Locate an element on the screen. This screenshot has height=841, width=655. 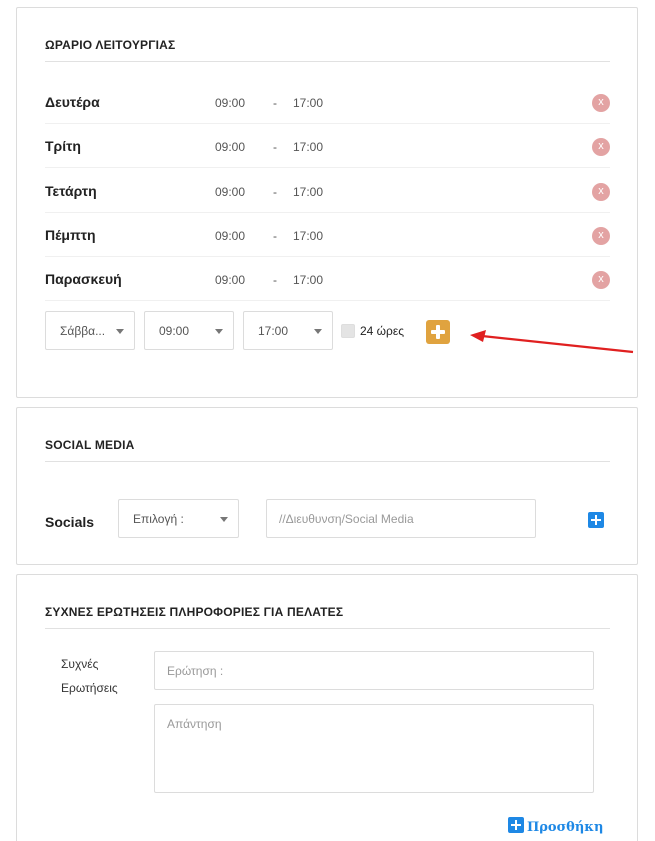
faq-label: Συχνές Ερωτήσεις is located at coordinates (96, 676).